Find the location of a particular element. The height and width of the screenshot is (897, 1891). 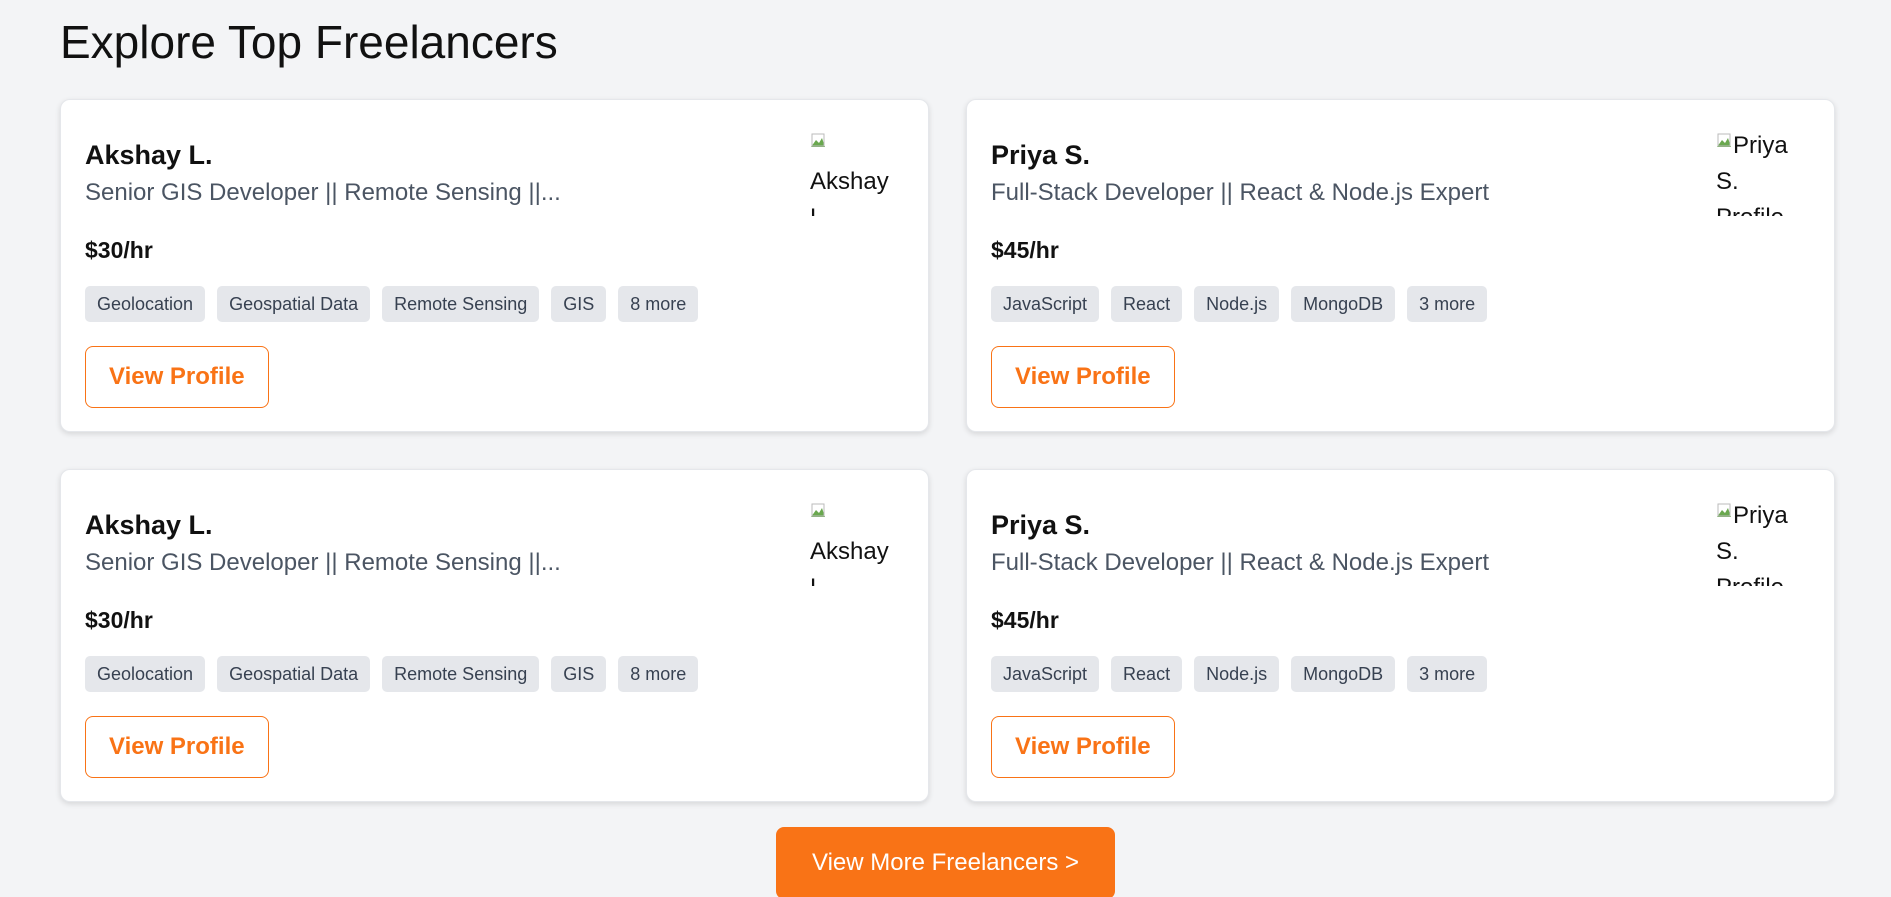

section-title: Explore Top Freelancers is located at coordinates (309, 42).